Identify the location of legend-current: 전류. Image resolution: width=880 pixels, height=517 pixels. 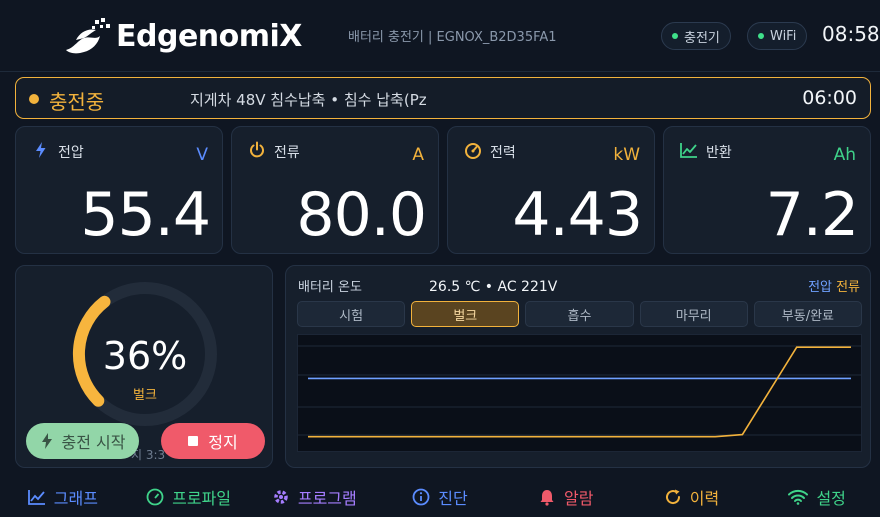
(848, 285).